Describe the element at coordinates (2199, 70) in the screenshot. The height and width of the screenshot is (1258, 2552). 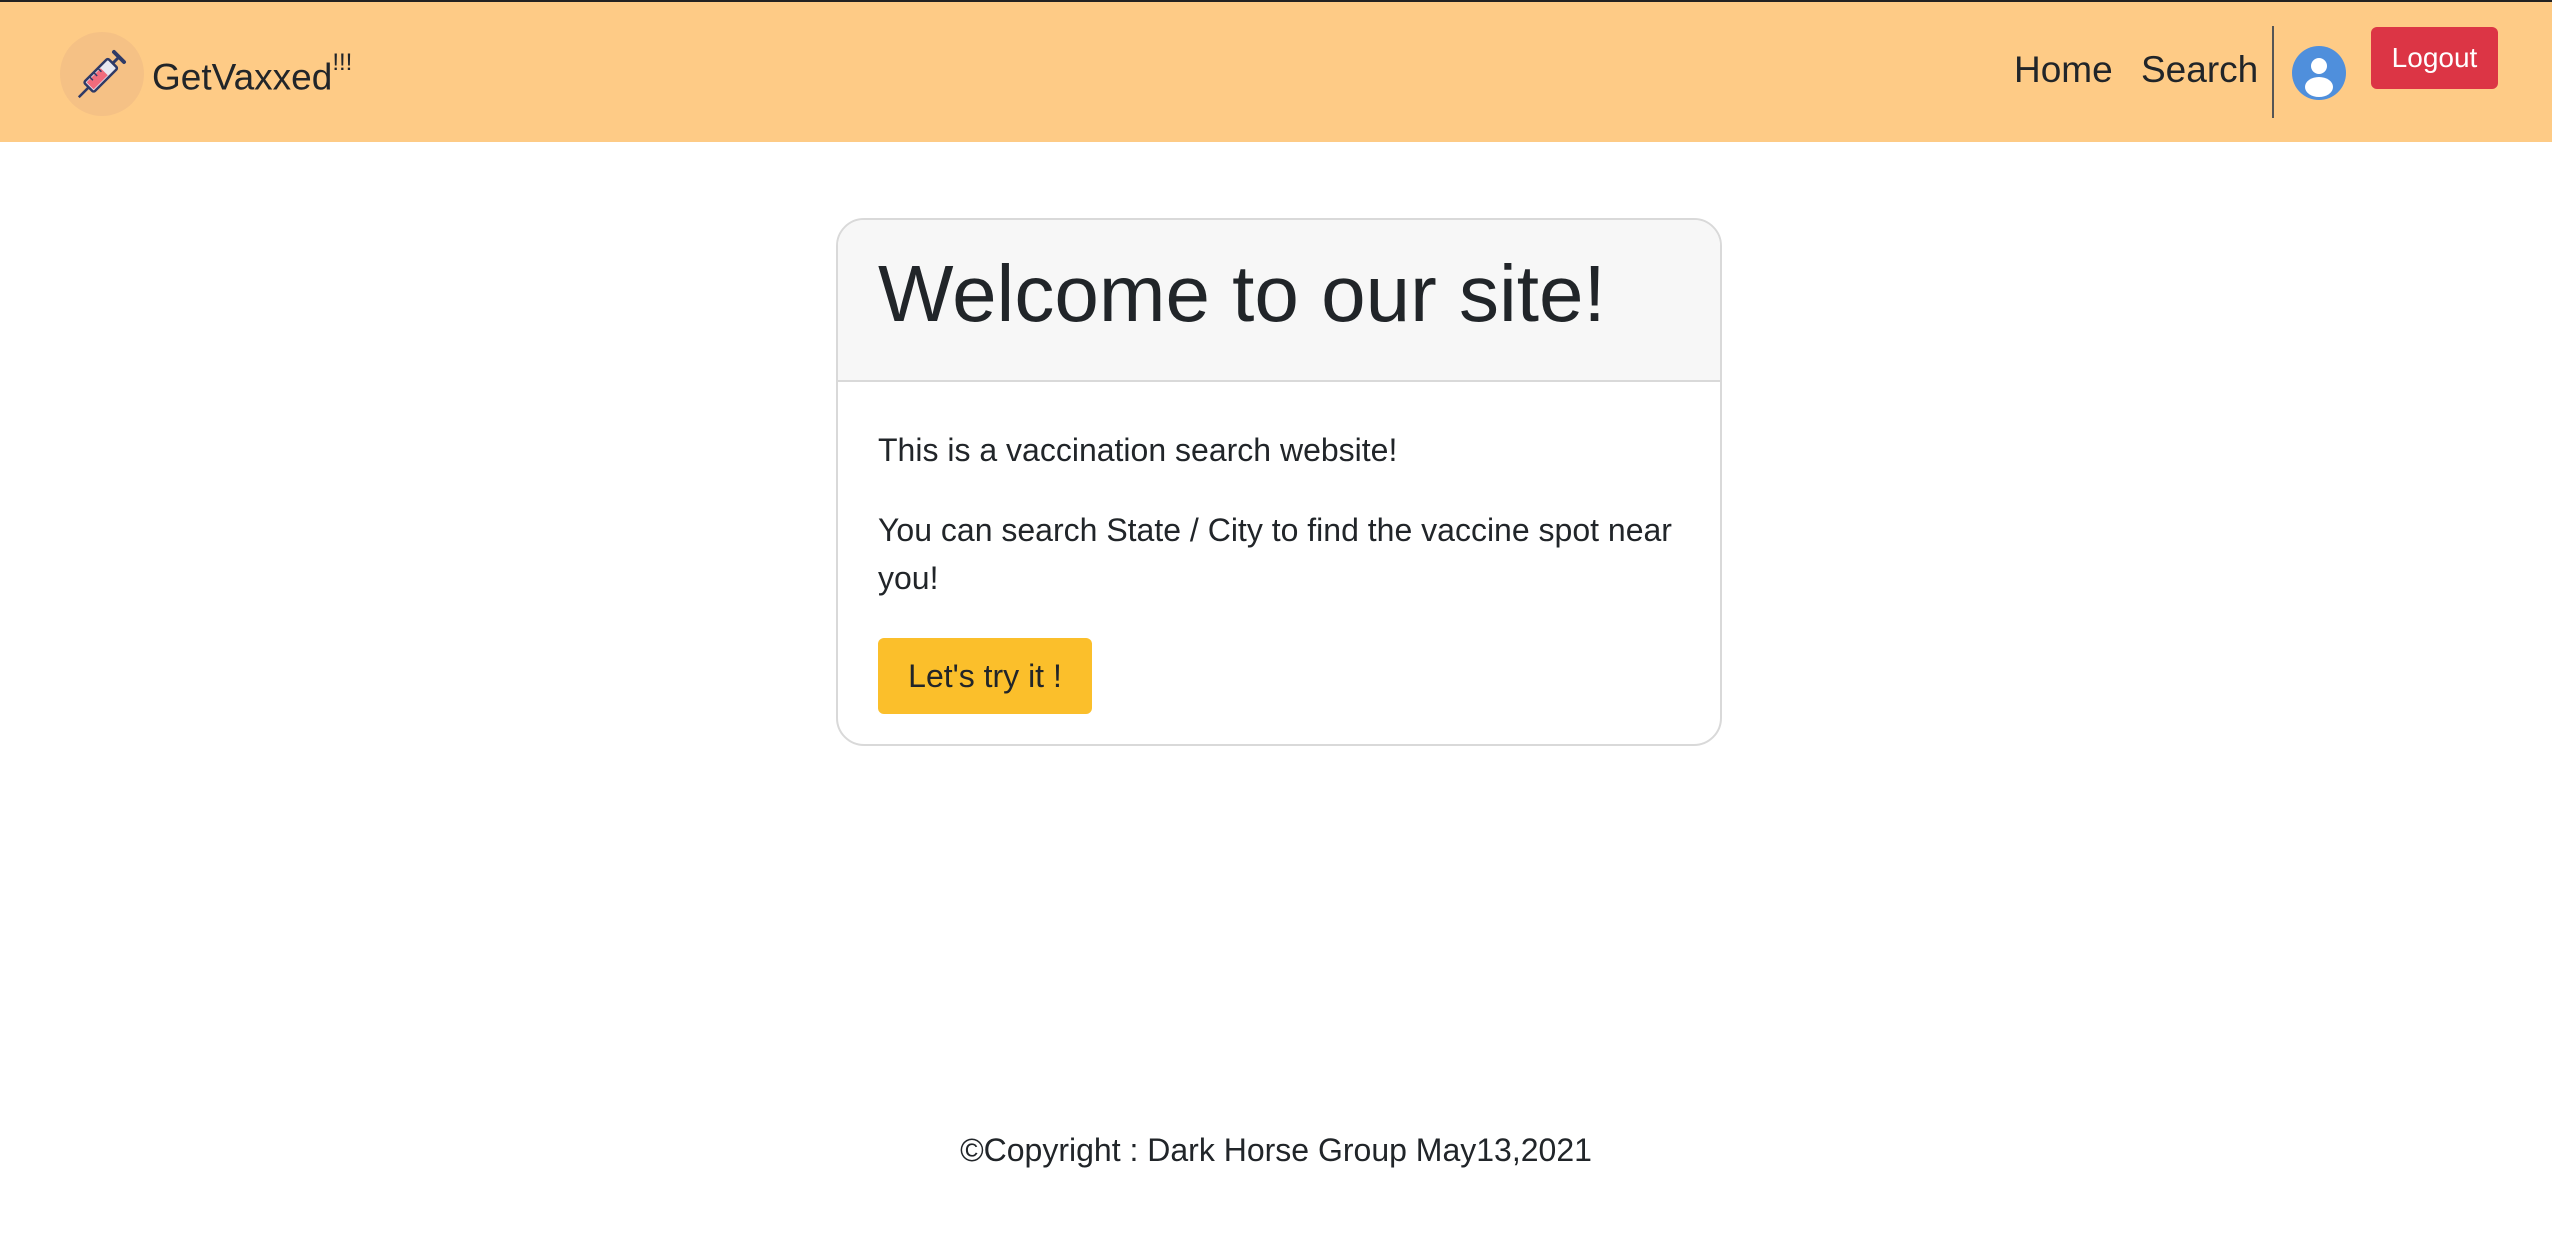
I see `nav-search-link: Search` at that location.